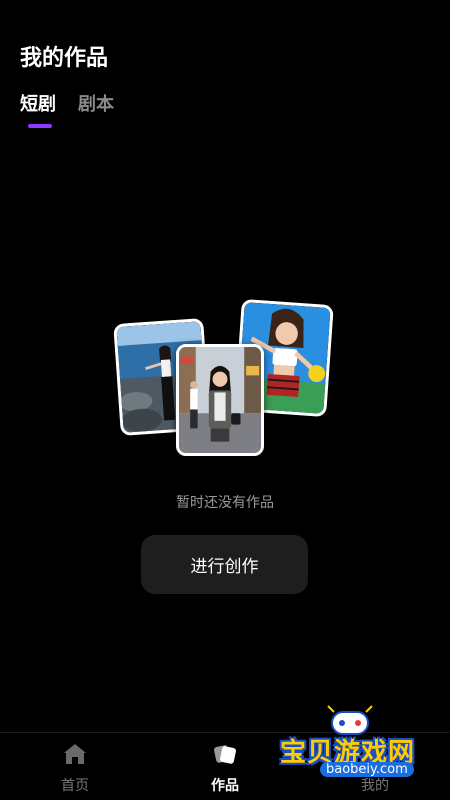  What do you see at coordinates (96, 103) in the screenshot?
I see `tab-script: 剧本` at bounding box center [96, 103].